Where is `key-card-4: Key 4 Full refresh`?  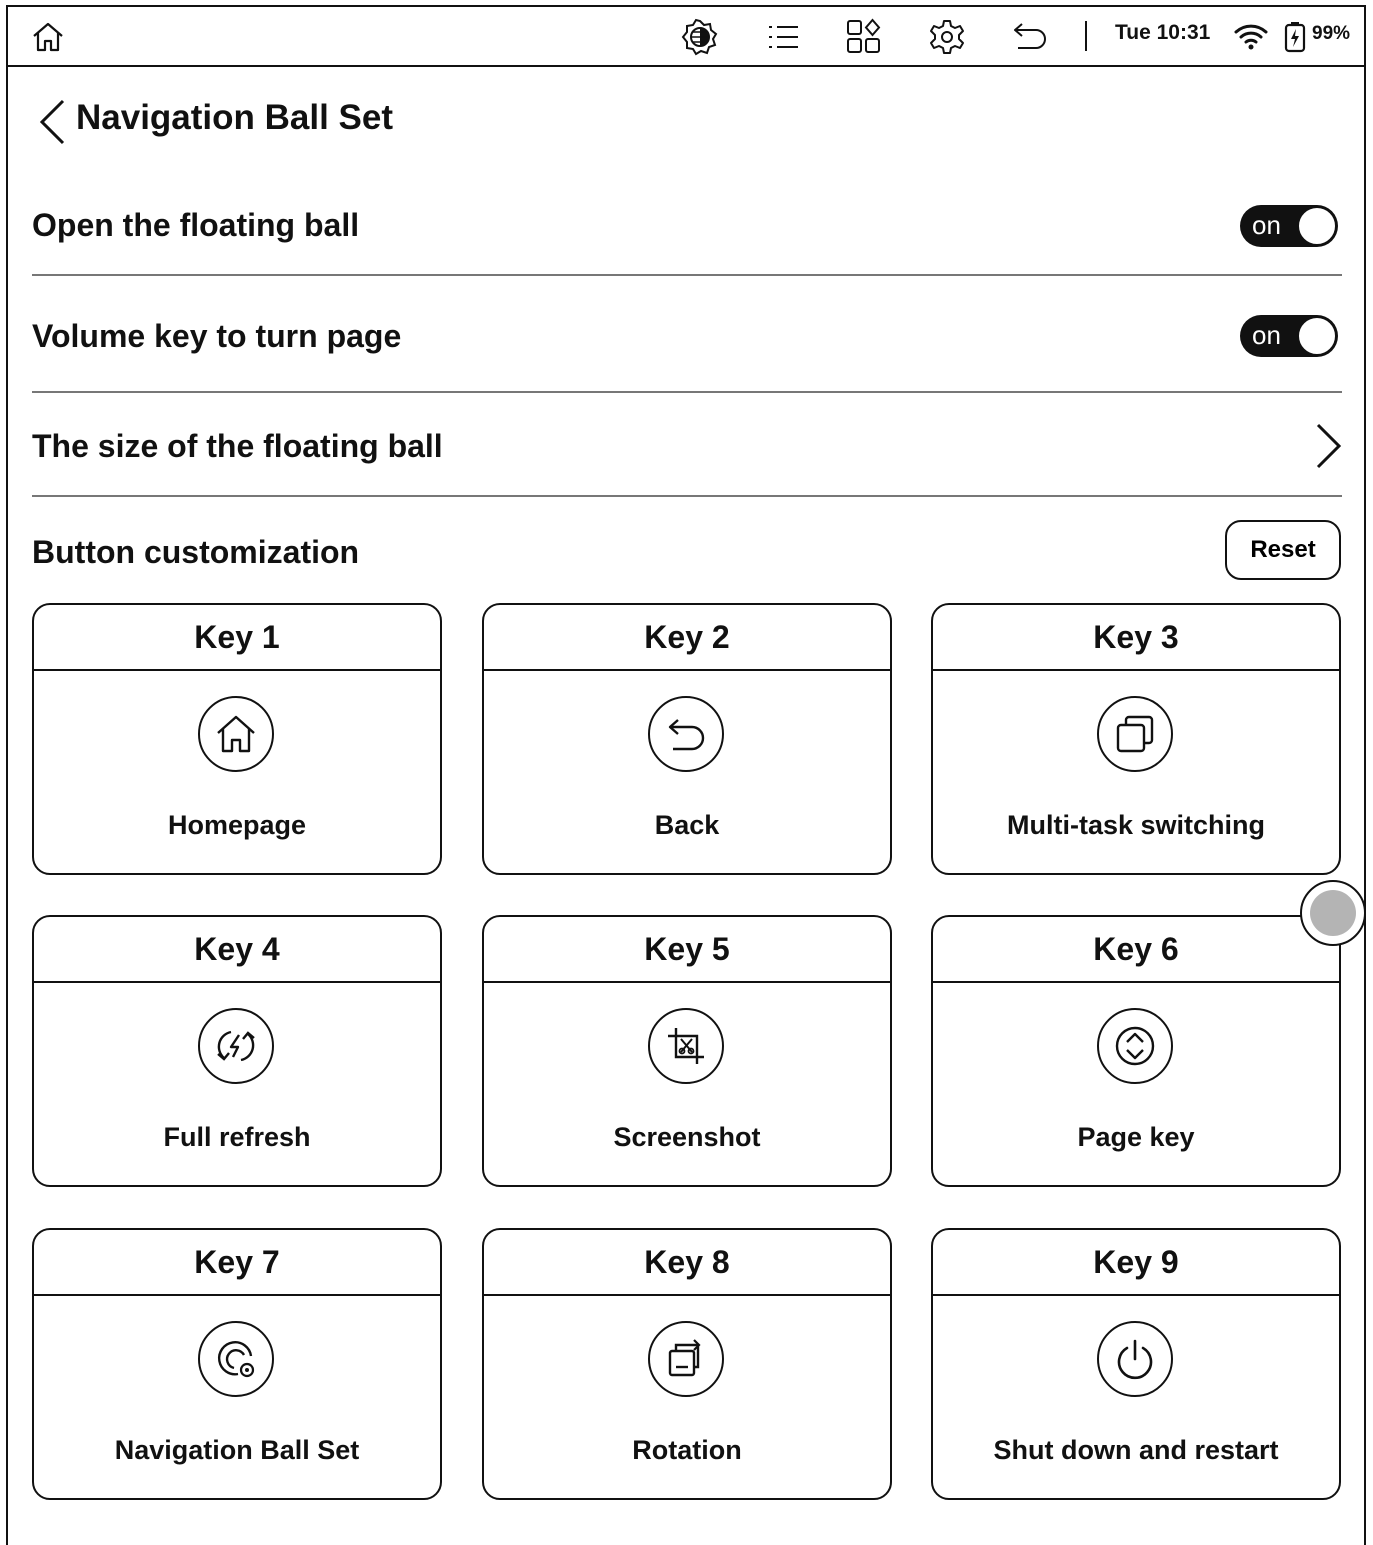
key-card-4: Key 4 Full refresh is located at coordinates (237, 1051).